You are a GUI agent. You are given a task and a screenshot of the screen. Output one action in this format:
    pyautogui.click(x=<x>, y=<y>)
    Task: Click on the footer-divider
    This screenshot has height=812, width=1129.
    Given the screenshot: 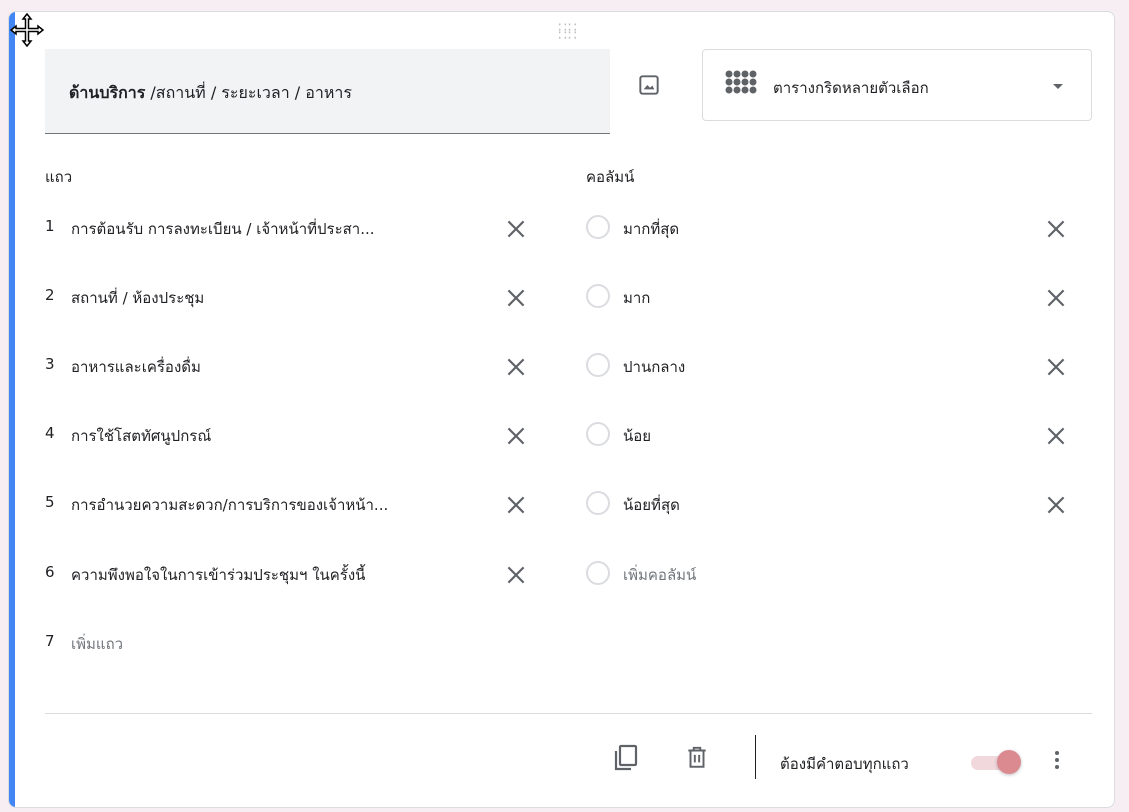 What is the action you would take?
    pyautogui.click(x=568, y=713)
    